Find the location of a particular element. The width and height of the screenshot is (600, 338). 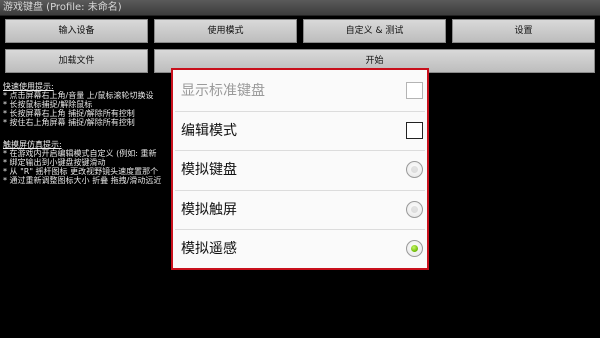

touch-tip-line: * 在游戏内开启编辑模式自定义 (例如: 重新 is located at coordinates (80, 153).